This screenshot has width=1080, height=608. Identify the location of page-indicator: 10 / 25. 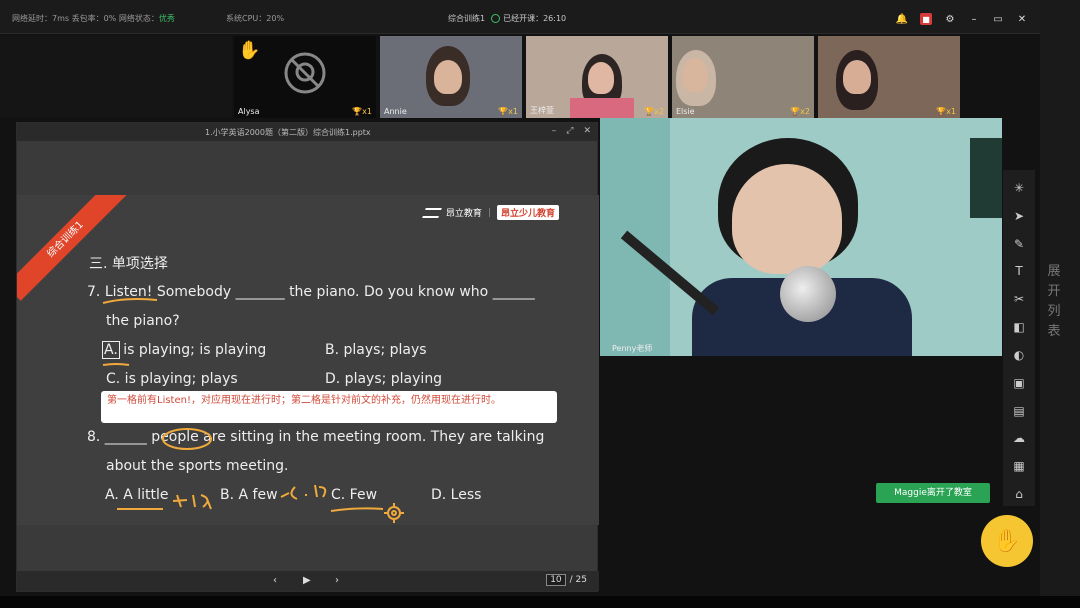
(566, 580).